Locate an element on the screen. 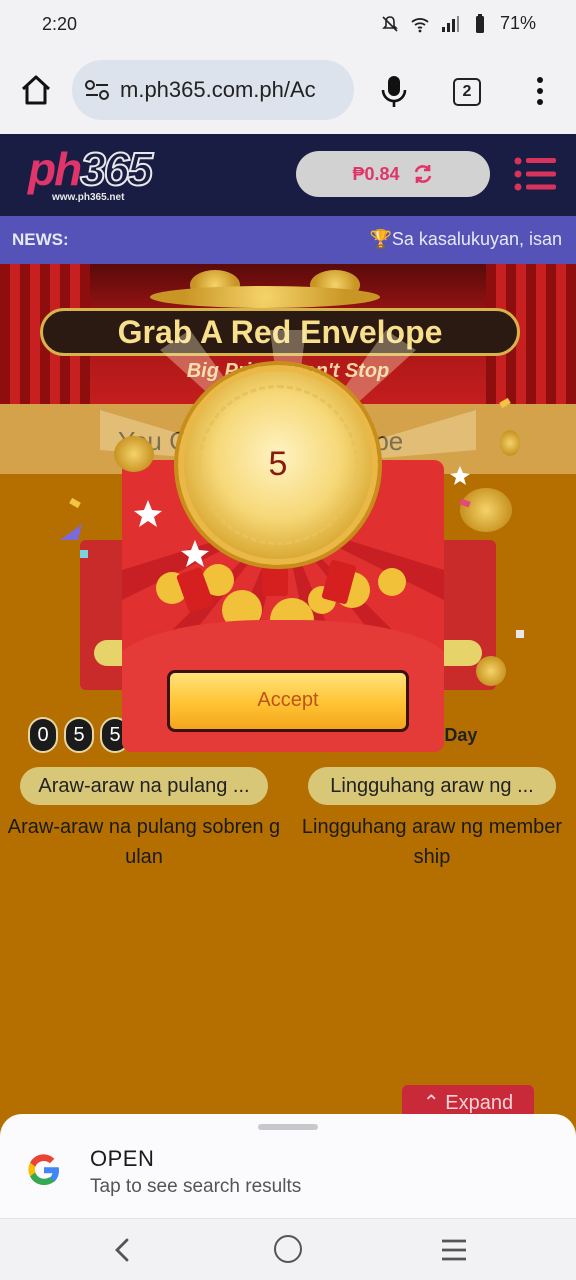 This screenshot has height=1280, width=576. tab-switcher-button: 2 is located at coordinates (467, 92).